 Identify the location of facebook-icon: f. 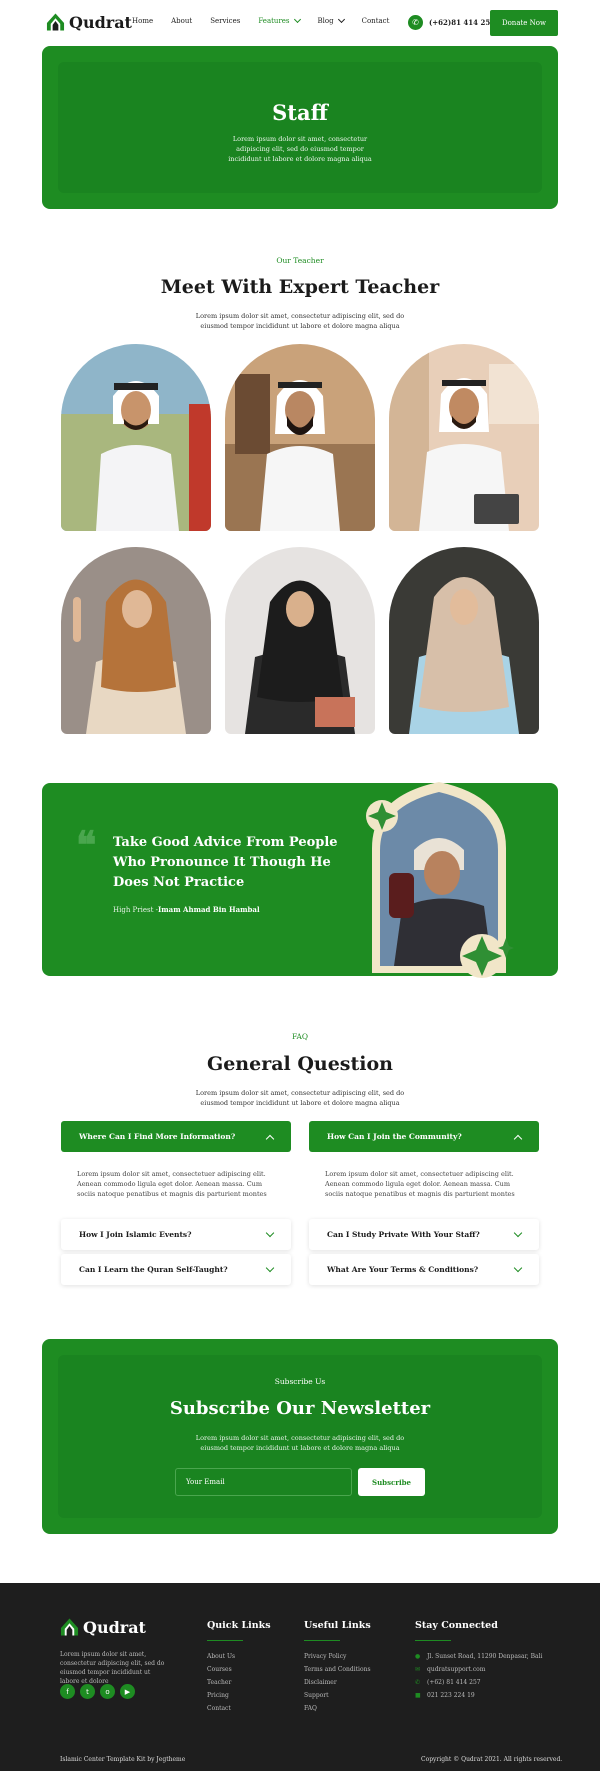
(67, 1691).